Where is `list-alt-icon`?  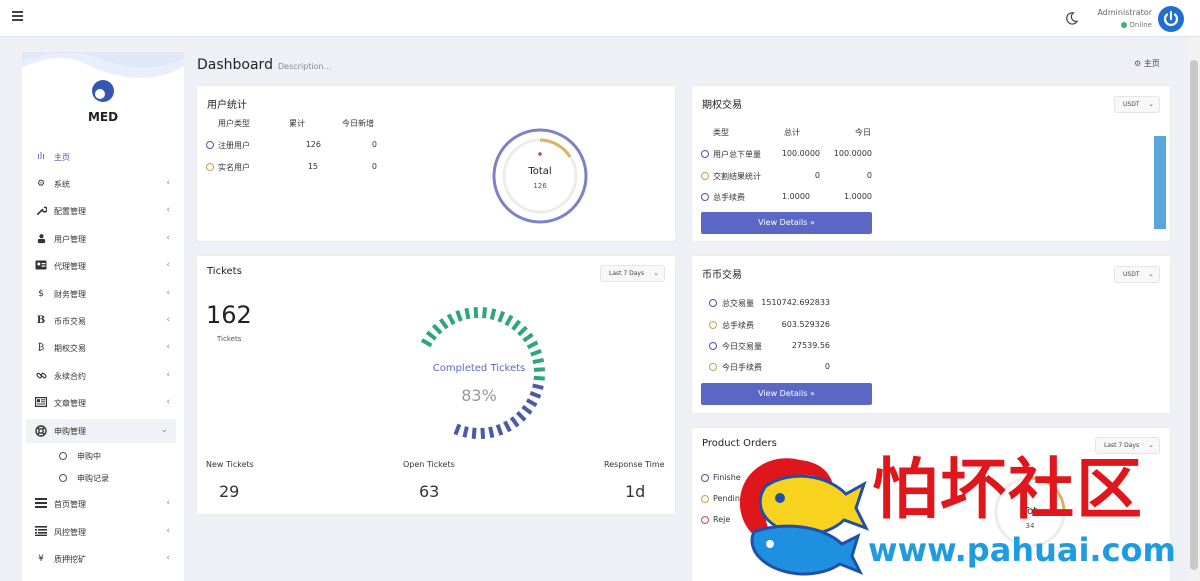 list-alt-icon is located at coordinates (41, 532).